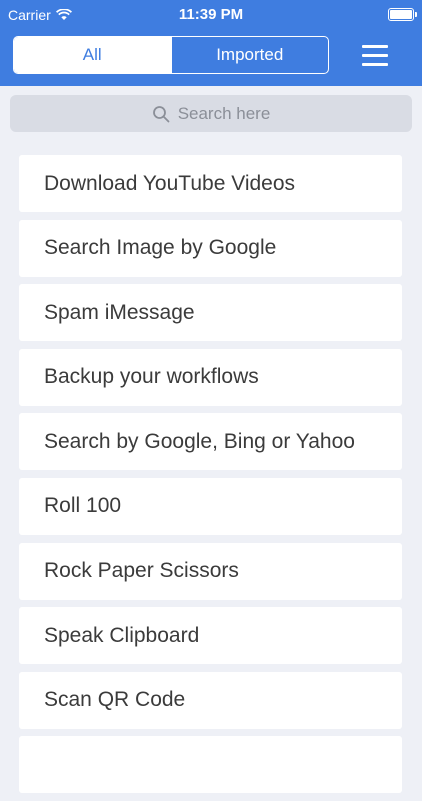 The width and height of the screenshot is (422, 801). What do you see at coordinates (210, 506) in the screenshot?
I see `workflow-item: Roll 100` at bounding box center [210, 506].